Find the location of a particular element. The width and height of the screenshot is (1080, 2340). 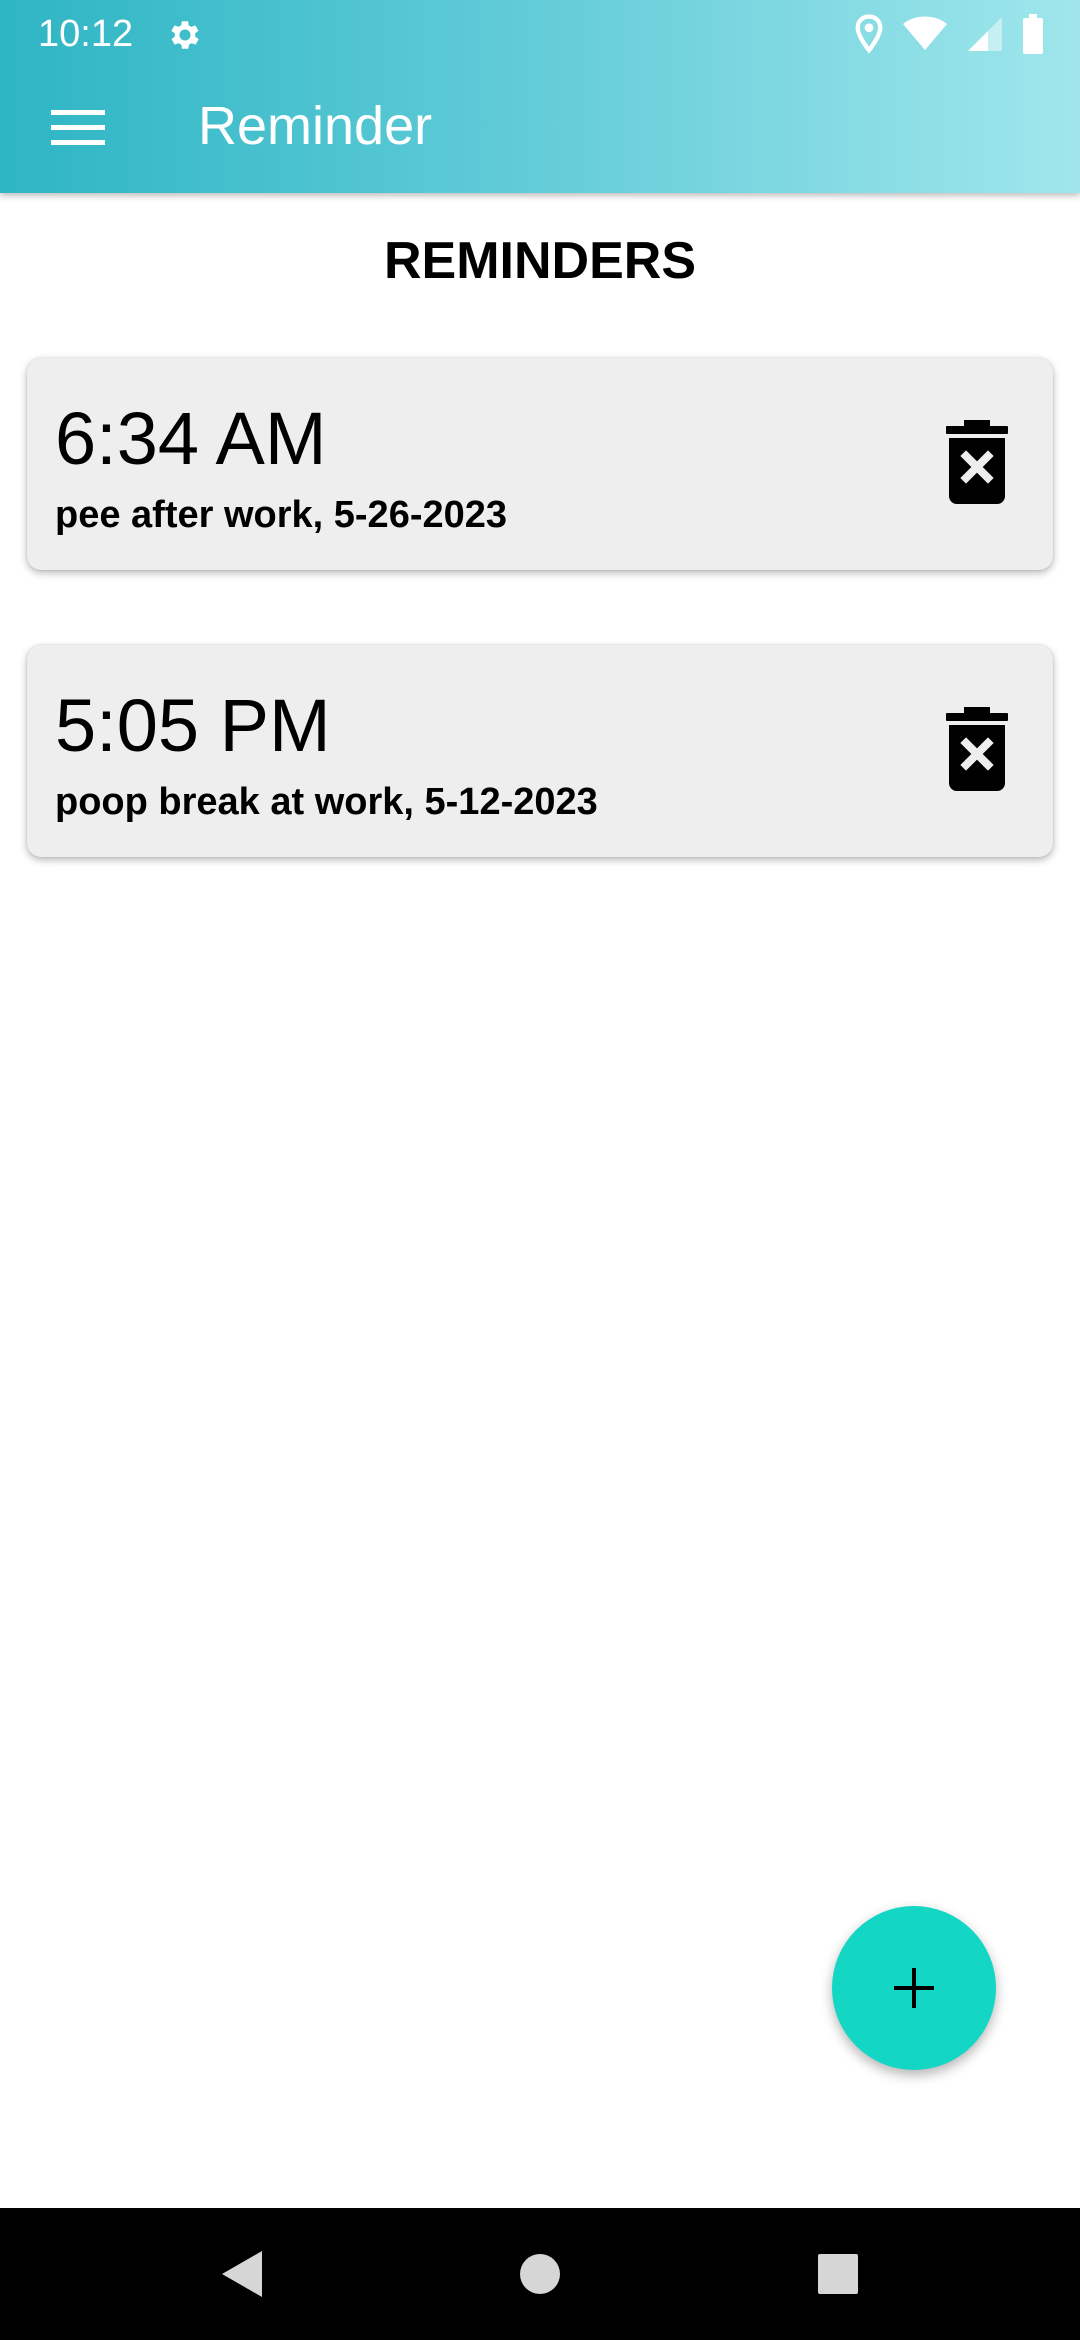

reminder-card: 6:34 AM pee after work, 5-26-2023 is located at coordinates (540, 464).